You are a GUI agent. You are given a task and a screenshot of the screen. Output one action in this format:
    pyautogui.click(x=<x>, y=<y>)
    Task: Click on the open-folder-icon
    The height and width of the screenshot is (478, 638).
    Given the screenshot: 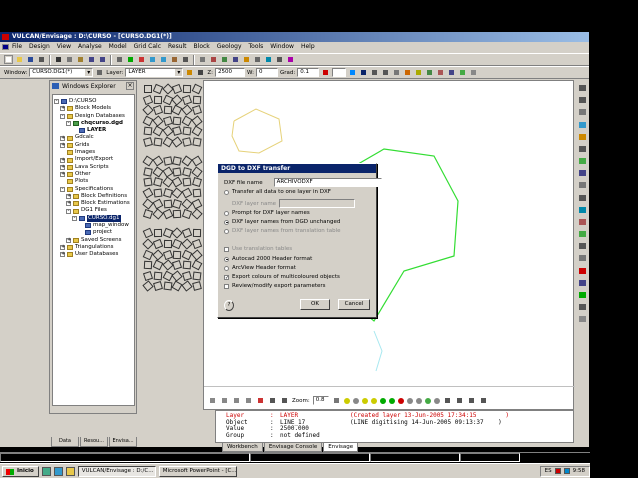 What is the action you would take?
    pyautogui.click(x=19, y=59)
    